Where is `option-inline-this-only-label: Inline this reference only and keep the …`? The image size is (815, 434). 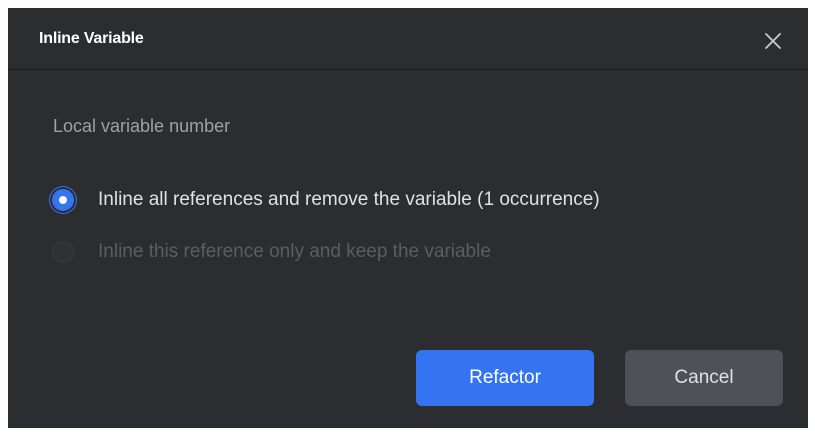
option-inline-this-only-label: Inline this reference only and keep the … is located at coordinates (294, 251).